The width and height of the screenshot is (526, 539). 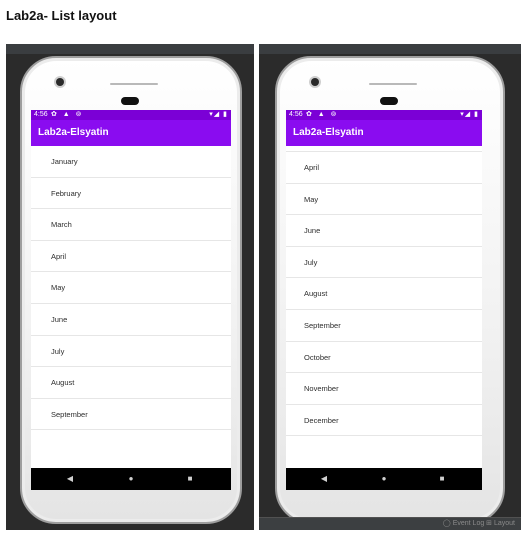 I want to click on list-item-march: March, so click(x=131, y=225).